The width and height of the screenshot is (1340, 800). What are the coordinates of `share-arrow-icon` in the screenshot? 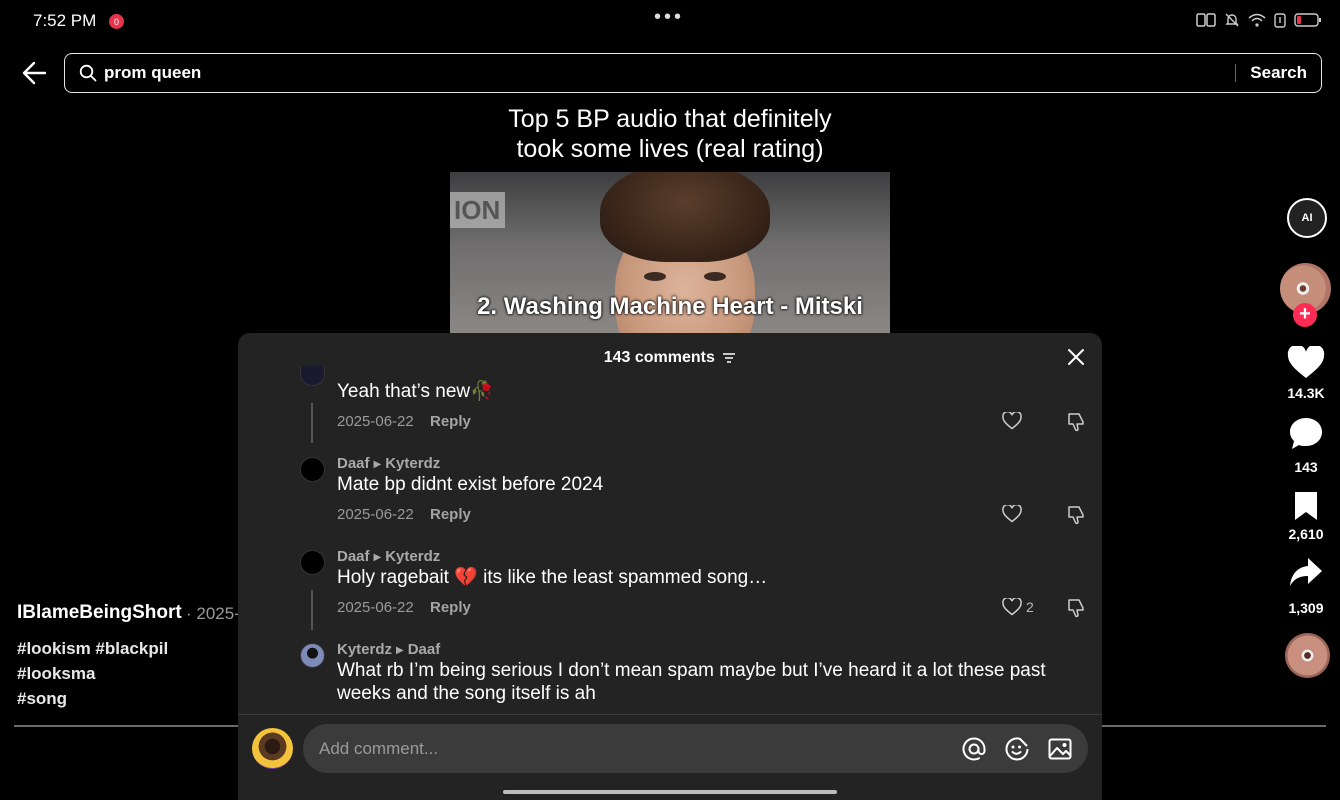 It's located at (1306, 572).